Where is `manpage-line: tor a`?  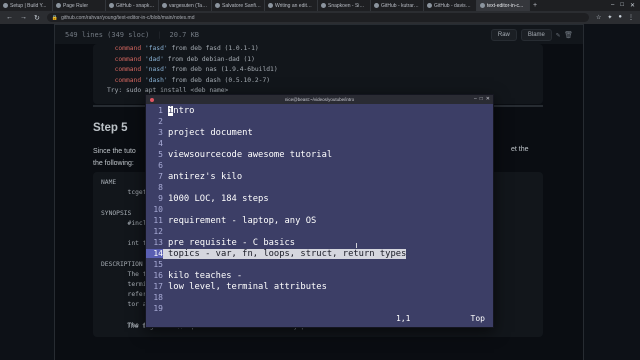
manpage-line: tor a is located at coordinates (124, 305).